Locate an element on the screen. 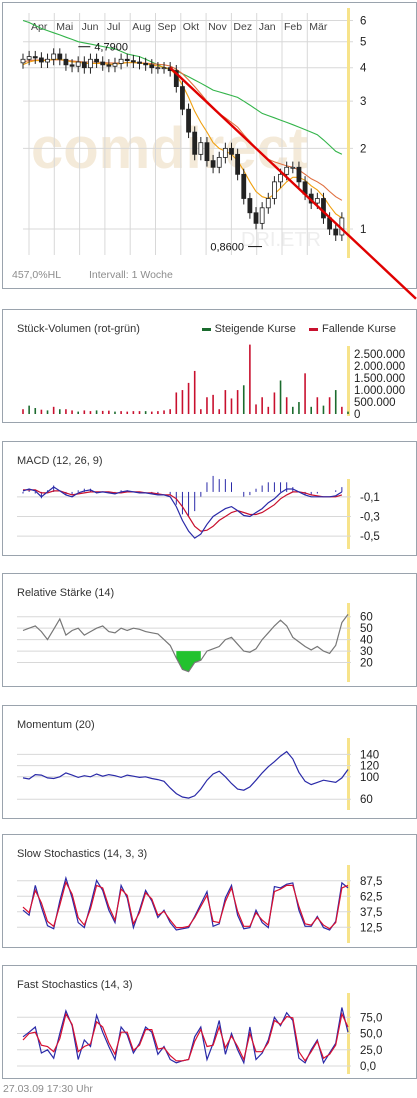  rsi-panel: Relative Stärke (14) 60 50 40 30 20 is located at coordinates (209, 630).